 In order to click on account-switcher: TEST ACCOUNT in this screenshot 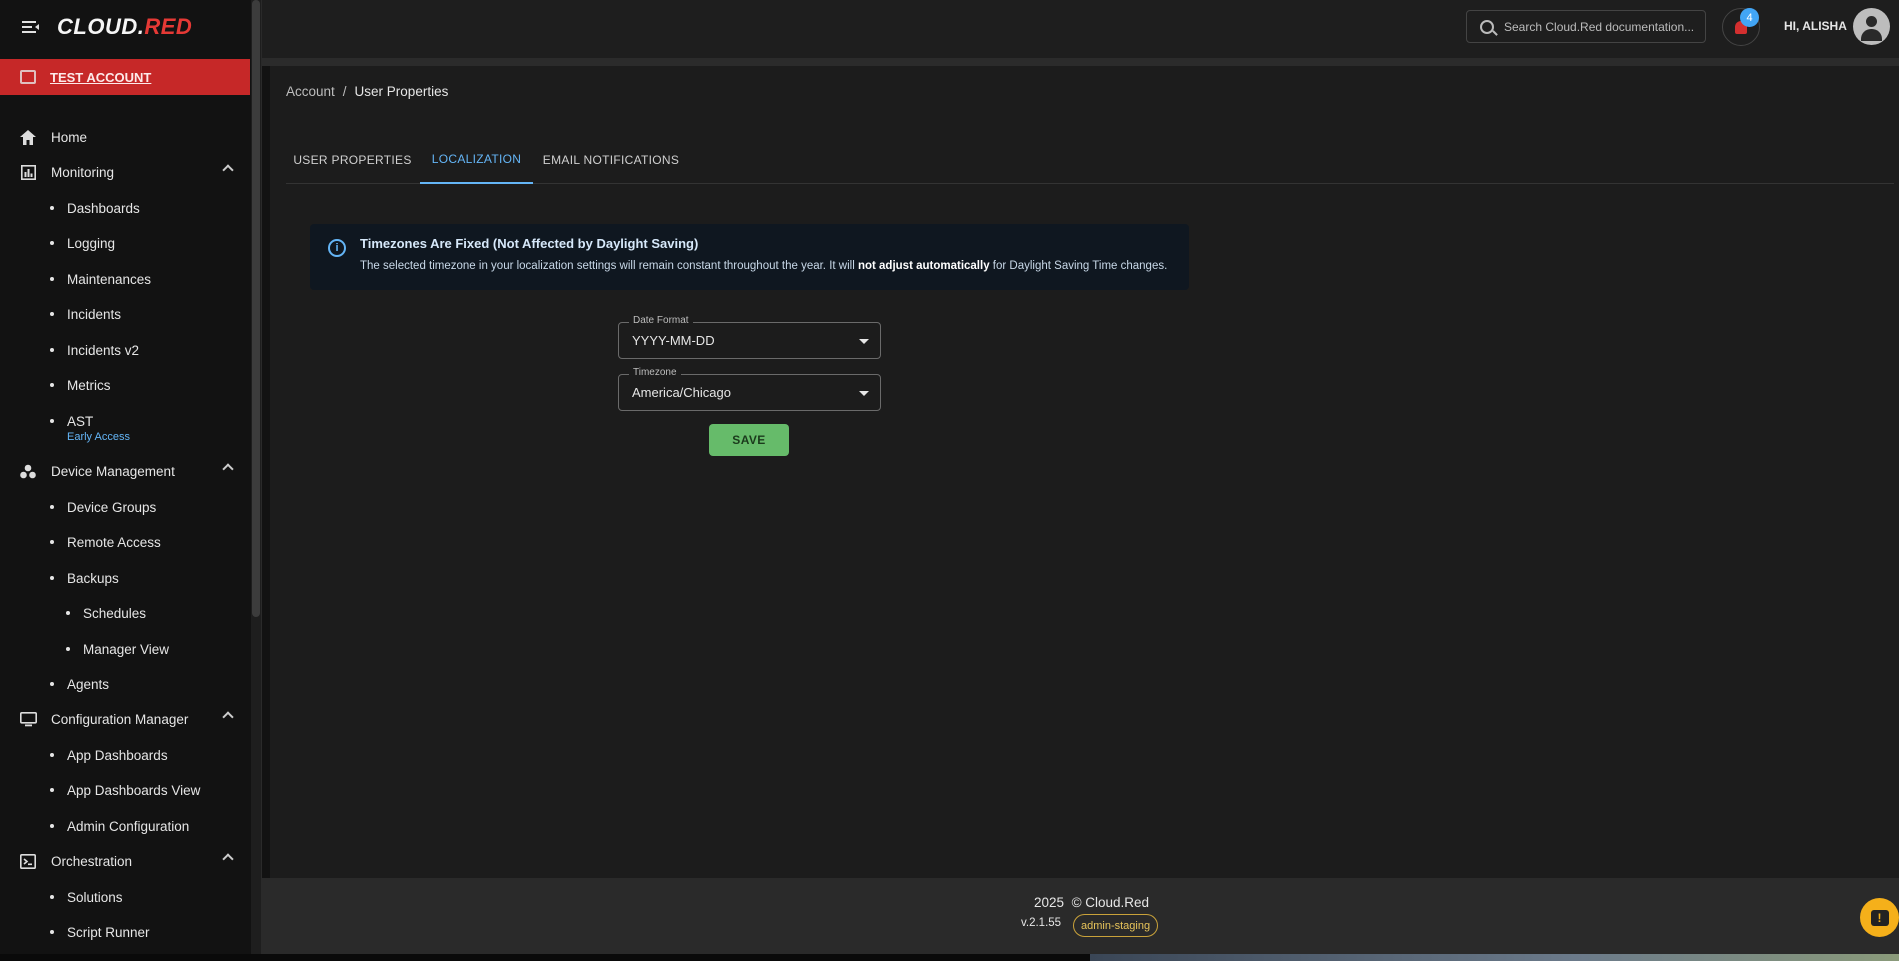, I will do `click(125, 77)`.